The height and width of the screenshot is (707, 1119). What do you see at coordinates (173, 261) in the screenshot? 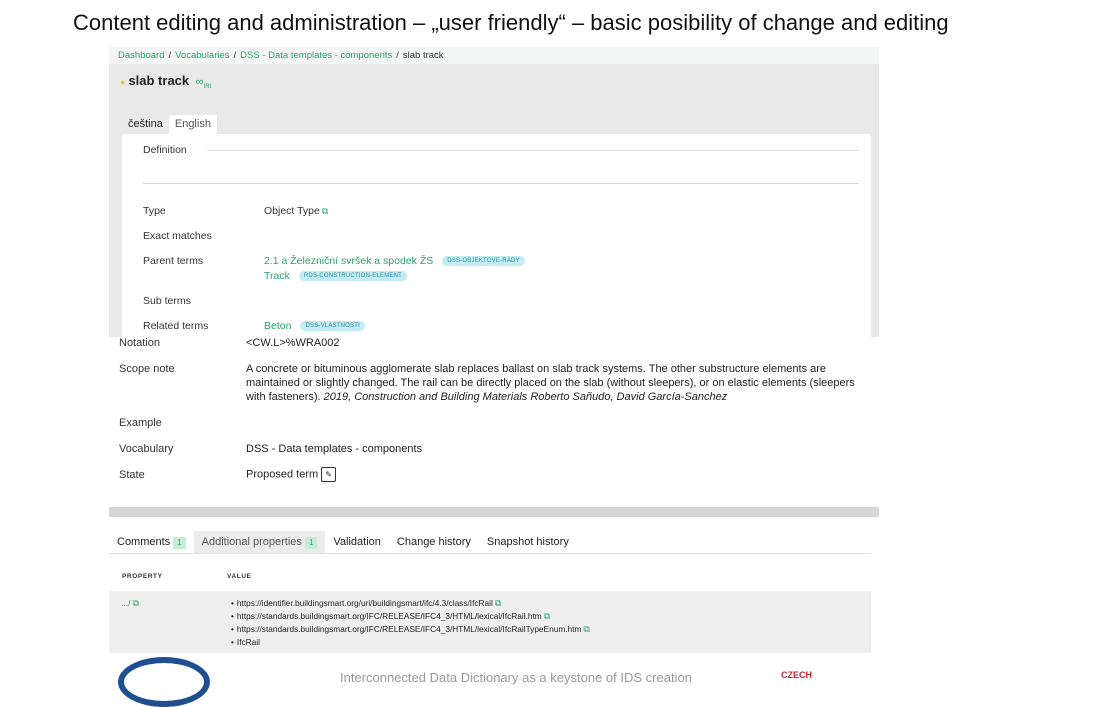
I see `parent-terms-label: Parent terms` at bounding box center [173, 261].